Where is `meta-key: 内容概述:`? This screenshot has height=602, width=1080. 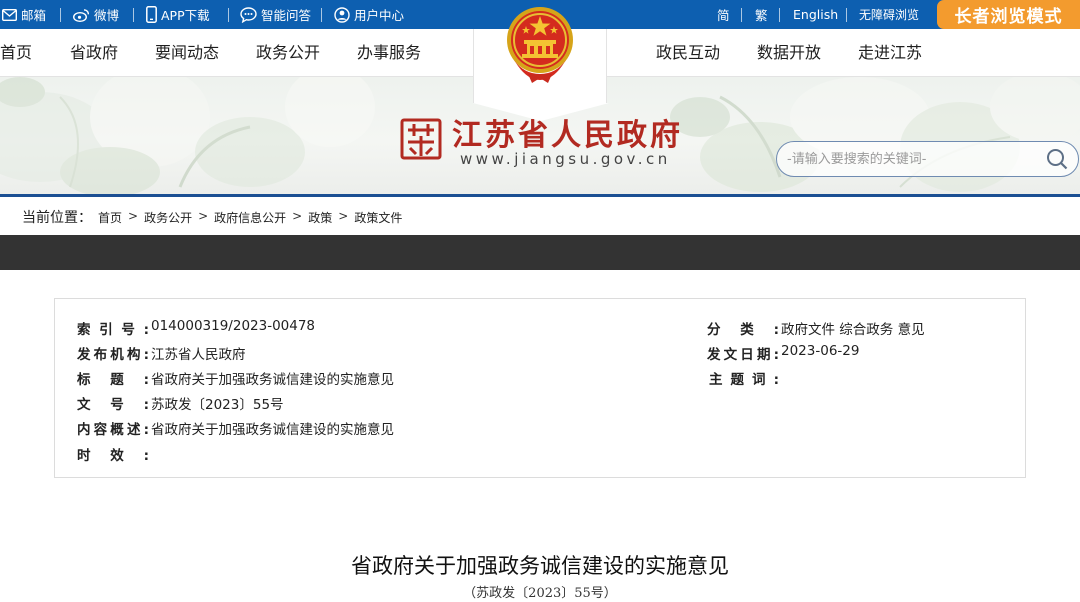 meta-key: 内容概述: is located at coordinates (113, 430).